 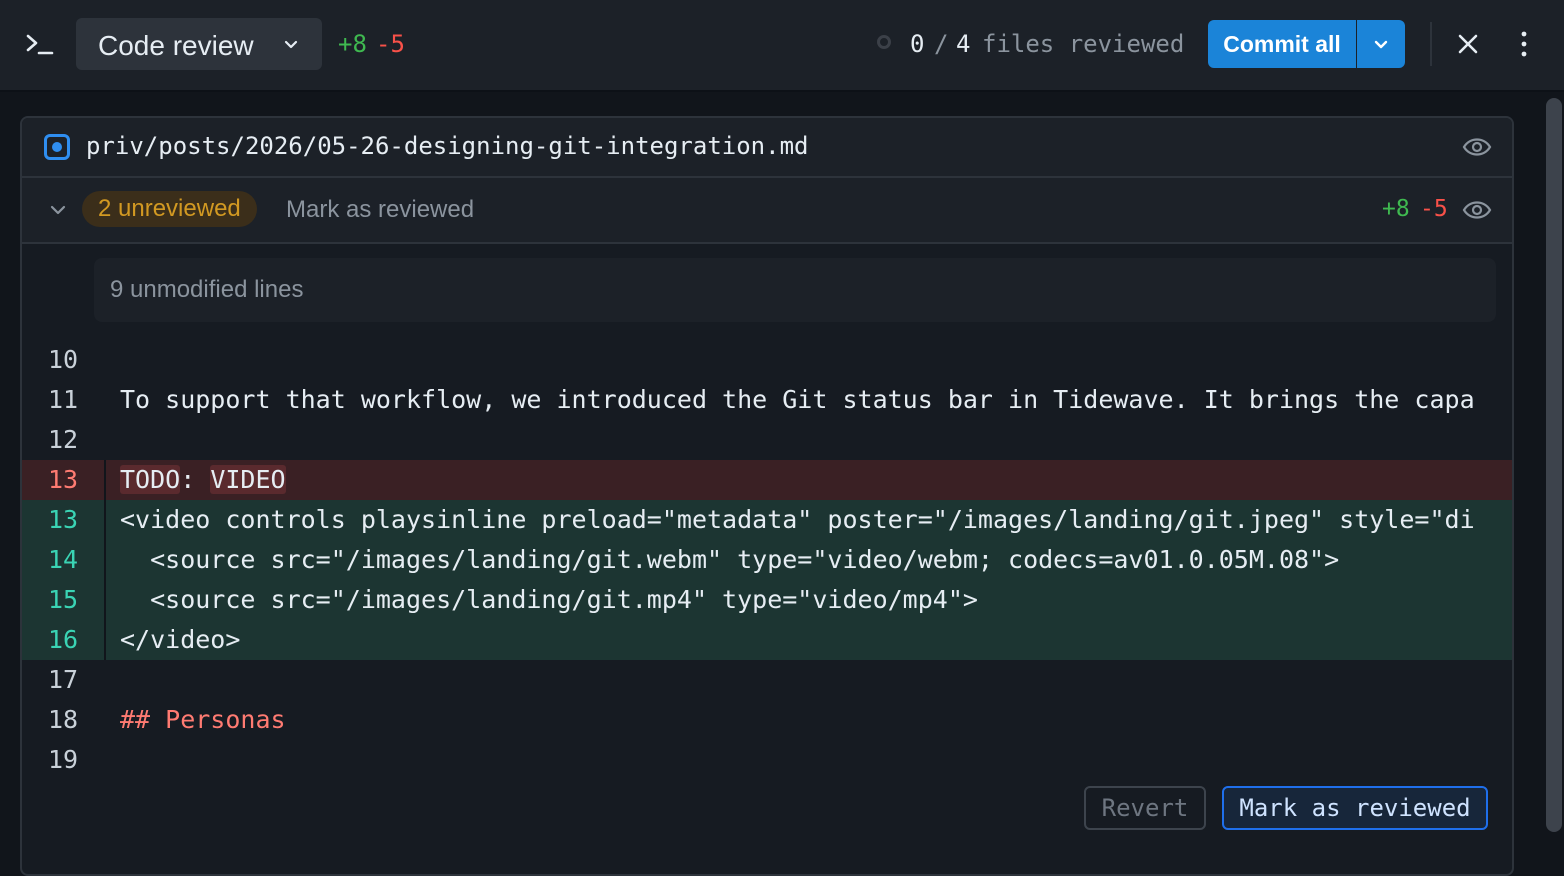 What do you see at coordinates (63, 759) in the screenshot?
I see `line-number: 19` at bounding box center [63, 759].